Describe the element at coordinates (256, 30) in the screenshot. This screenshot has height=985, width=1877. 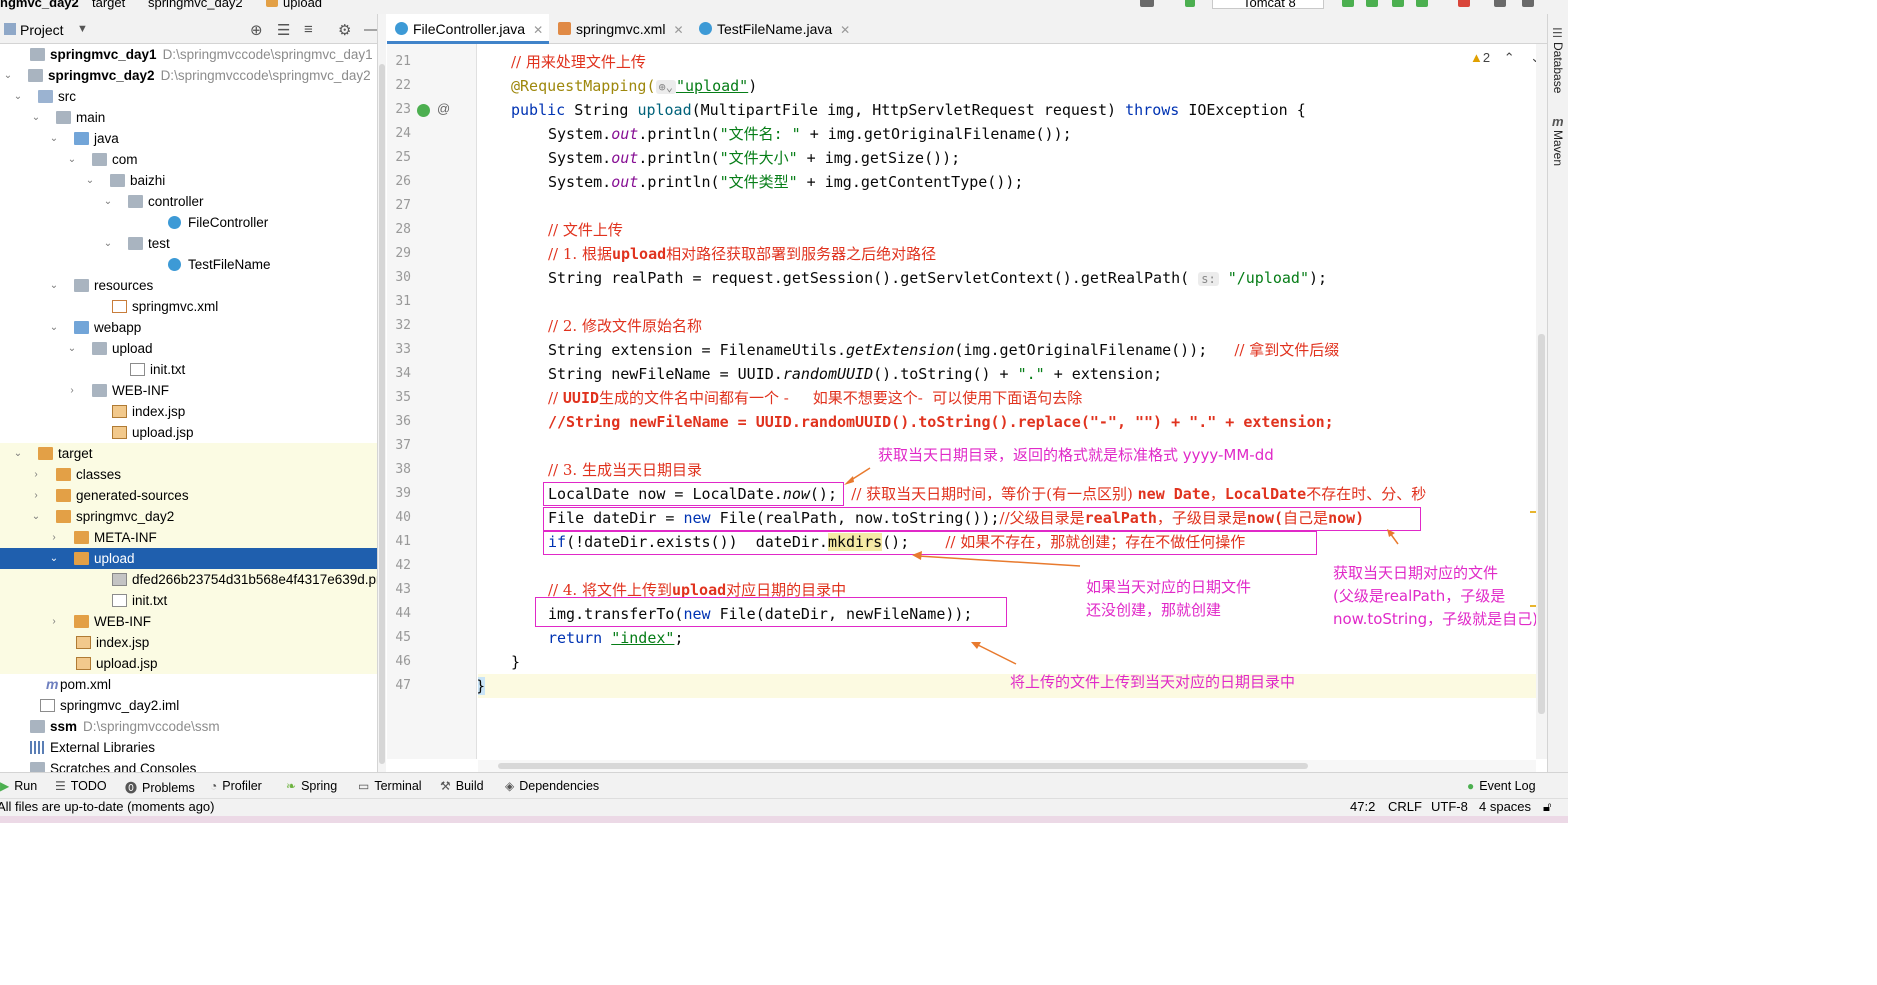
I see `locate-icon: ⊕` at that location.